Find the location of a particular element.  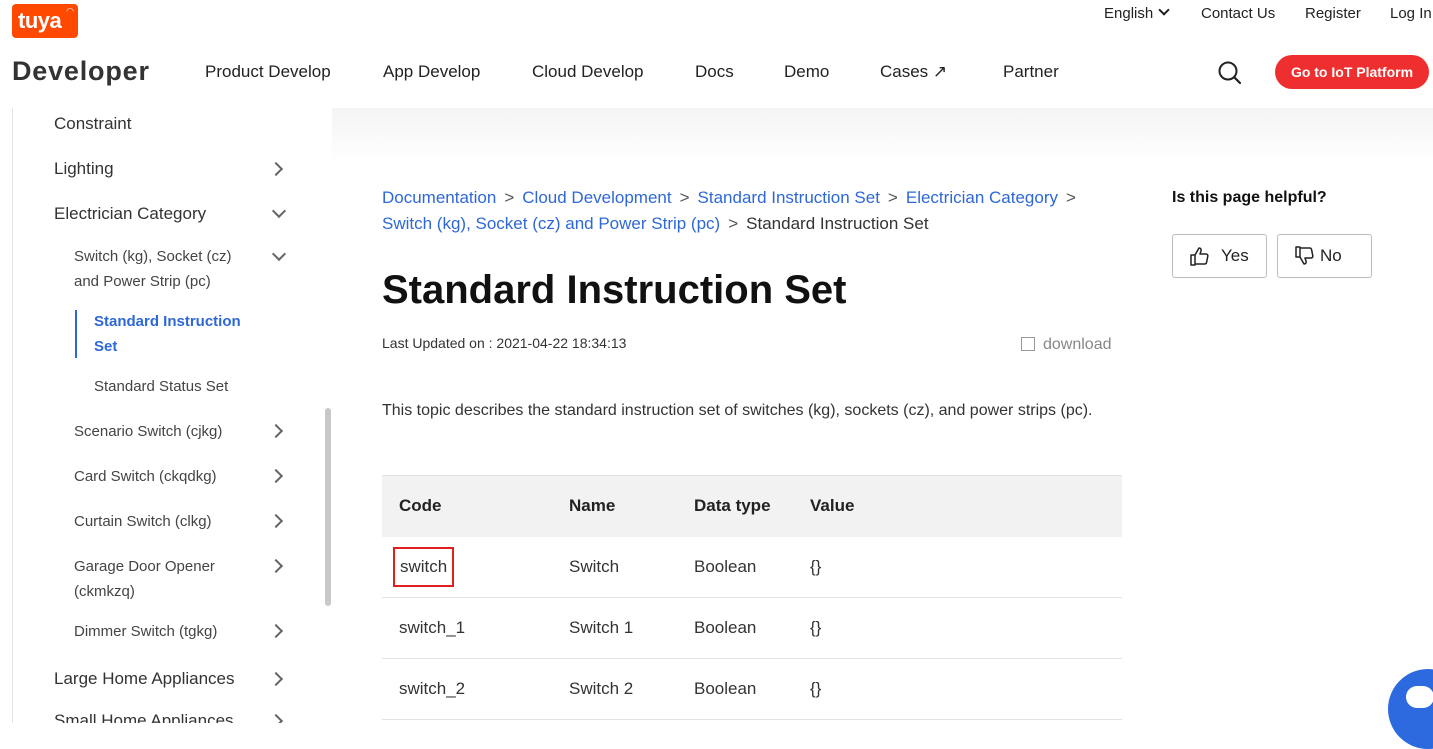

nav-product-develop: Product Develop is located at coordinates (268, 72).